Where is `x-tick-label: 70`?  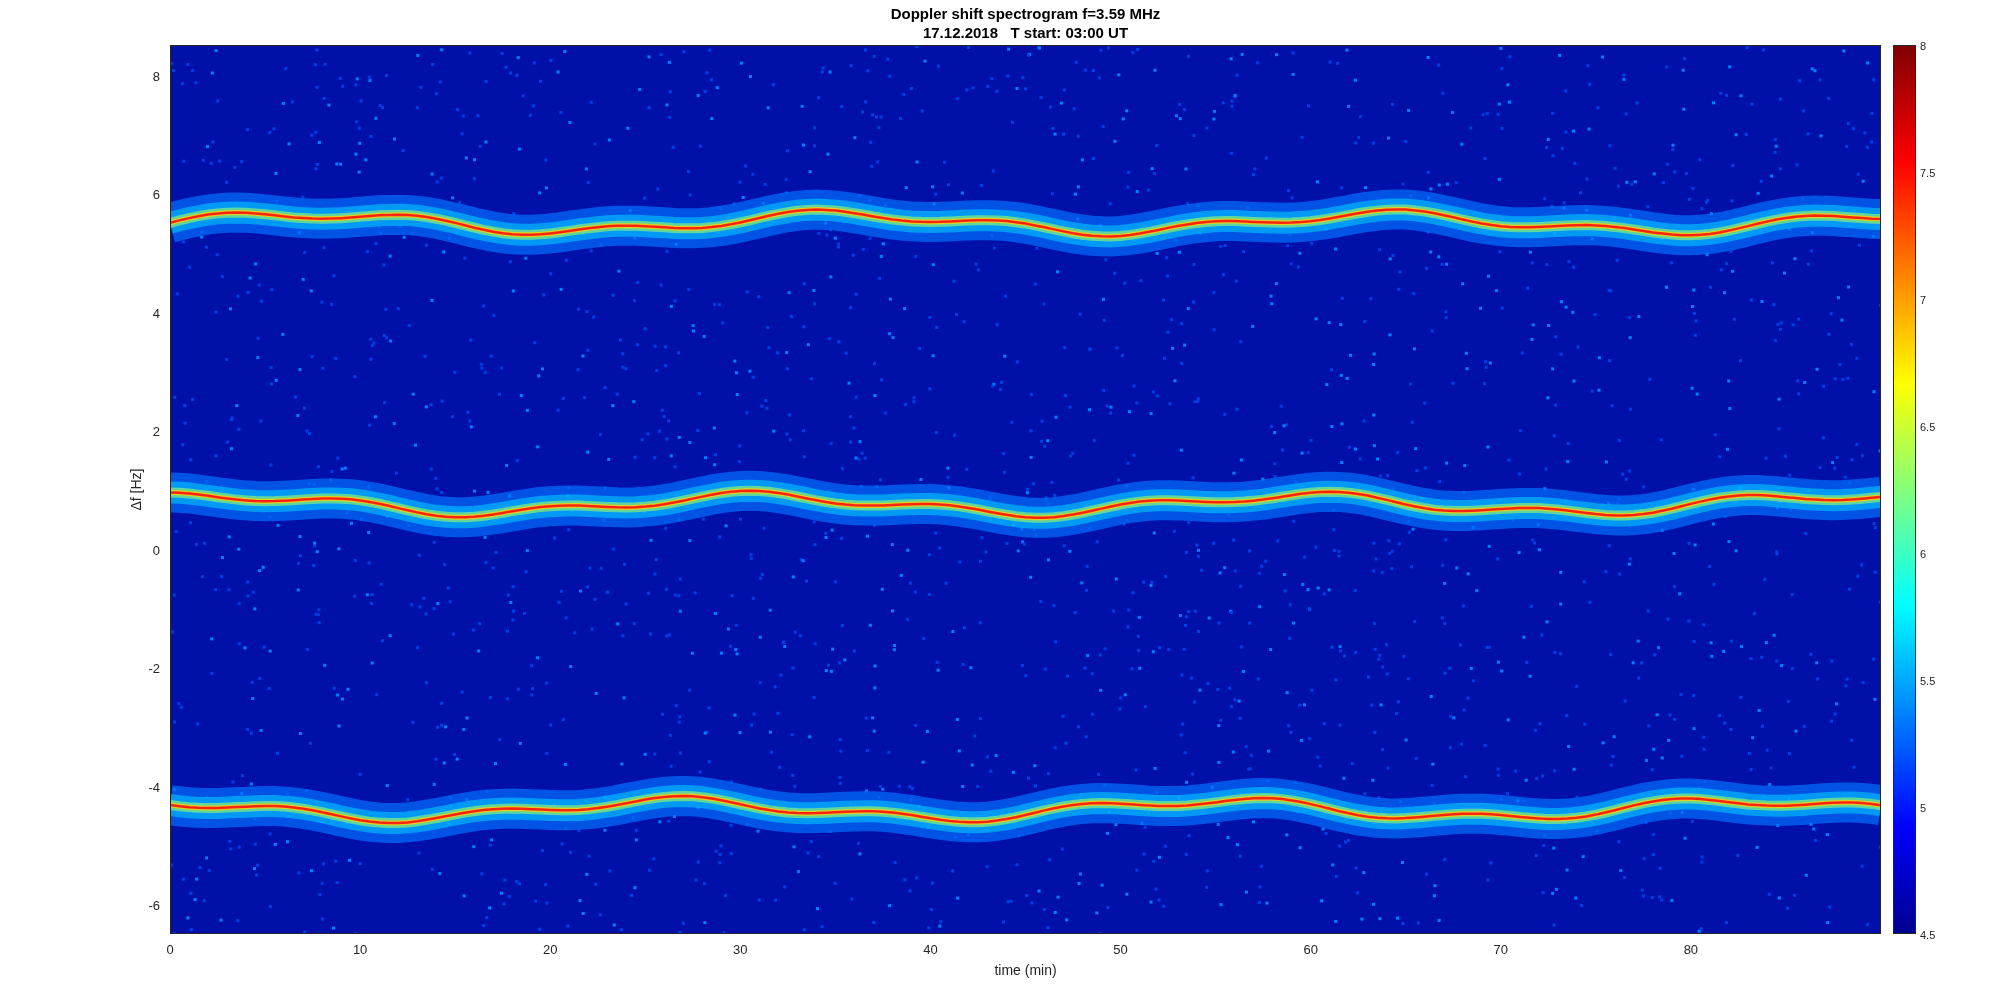
x-tick-label: 70 is located at coordinates (1500, 950).